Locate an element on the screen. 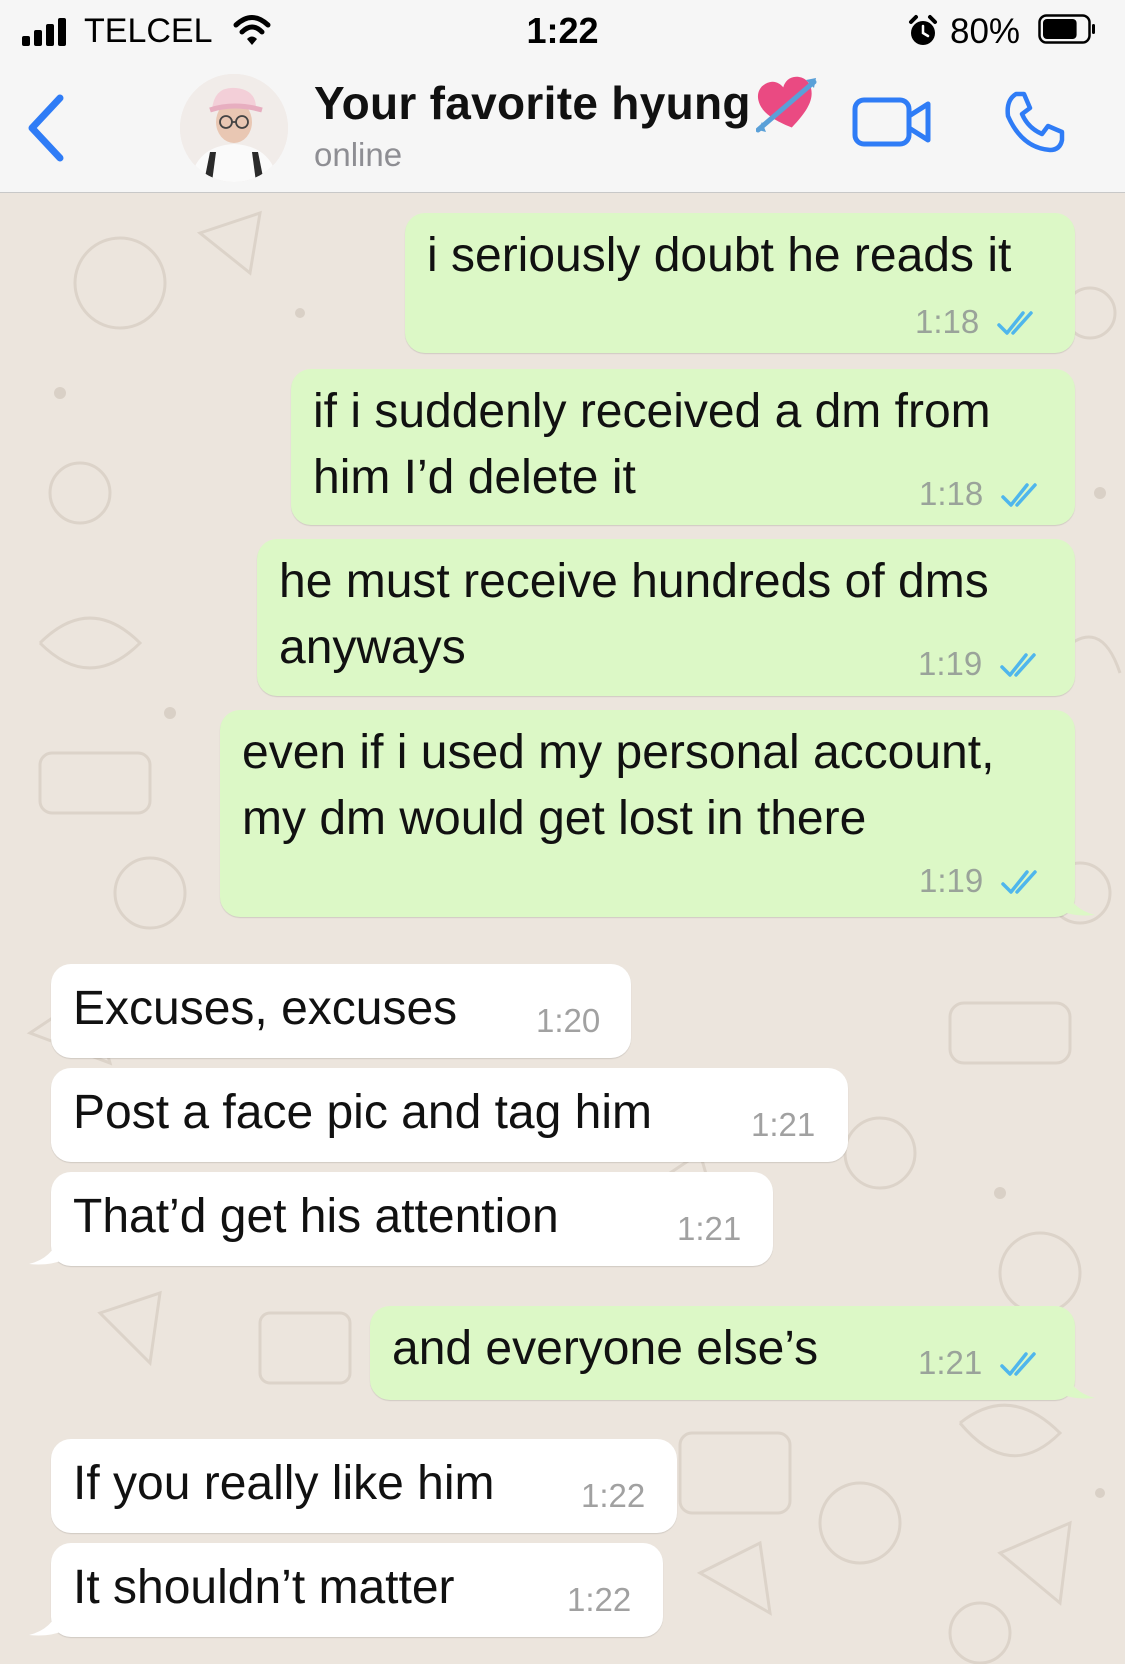  message-text: That’d get his attention is located at coordinates (316, 1216).